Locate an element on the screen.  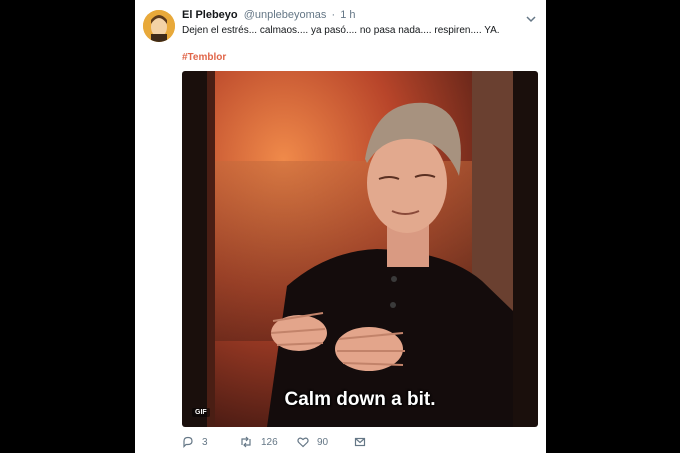
like-count: 90 is located at coordinates (323, 442).